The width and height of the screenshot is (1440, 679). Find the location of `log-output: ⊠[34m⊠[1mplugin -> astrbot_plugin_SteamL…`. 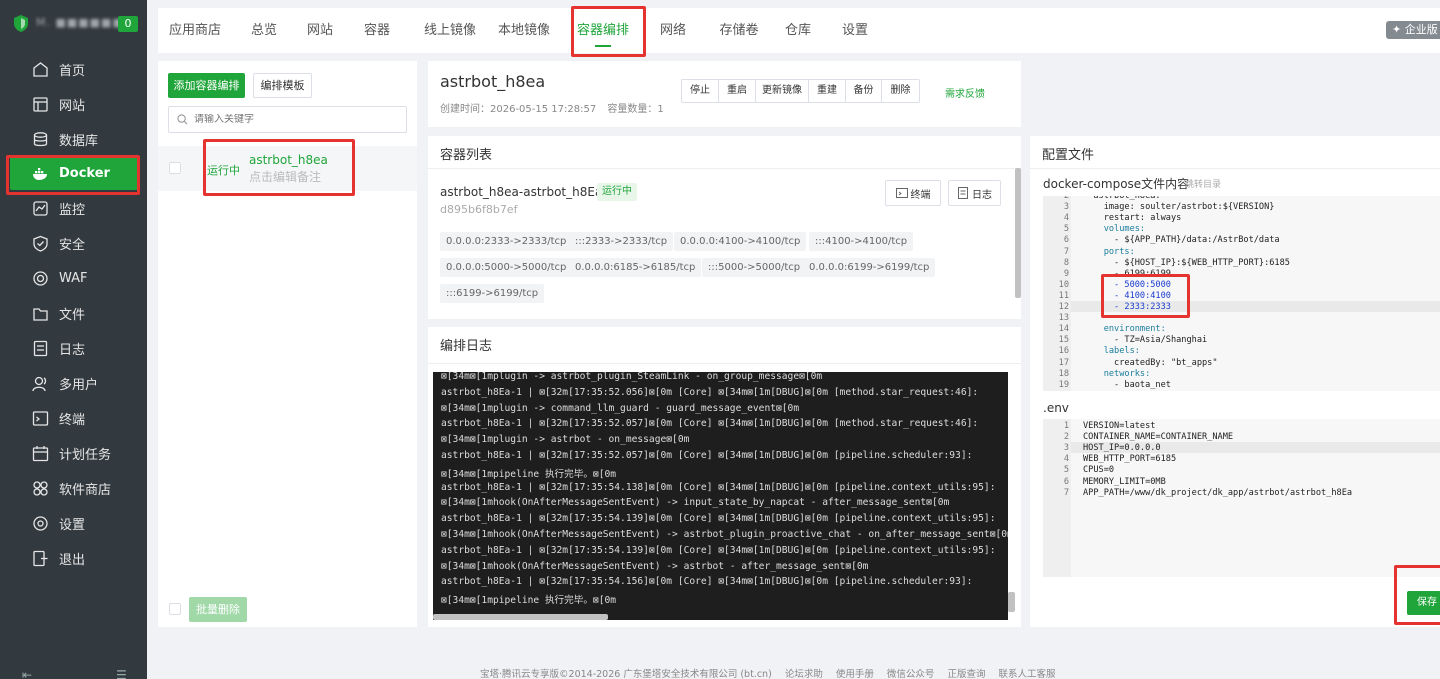

log-output: ⊠[34m⊠[1mplugin -> astrbot_plugin_SteamL… is located at coordinates (720, 496).